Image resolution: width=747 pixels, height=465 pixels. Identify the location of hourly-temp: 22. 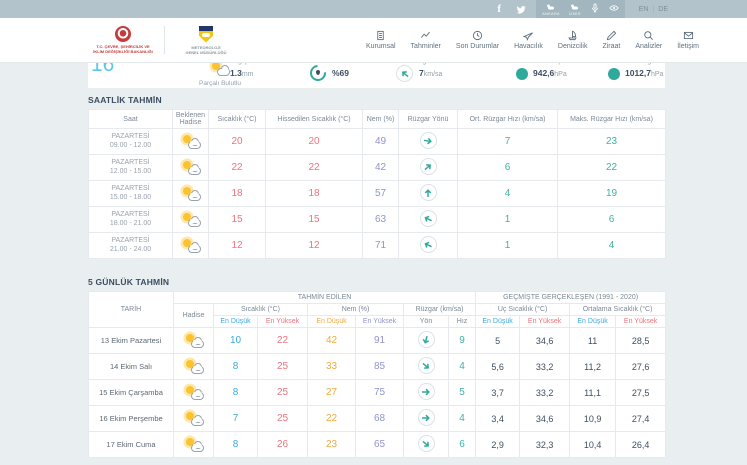
(237, 167).